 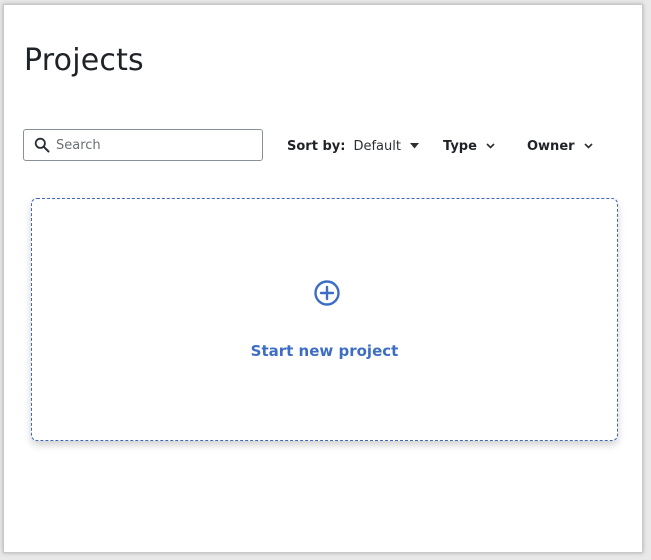 I want to click on sort-label: Sort by:, so click(x=316, y=146).